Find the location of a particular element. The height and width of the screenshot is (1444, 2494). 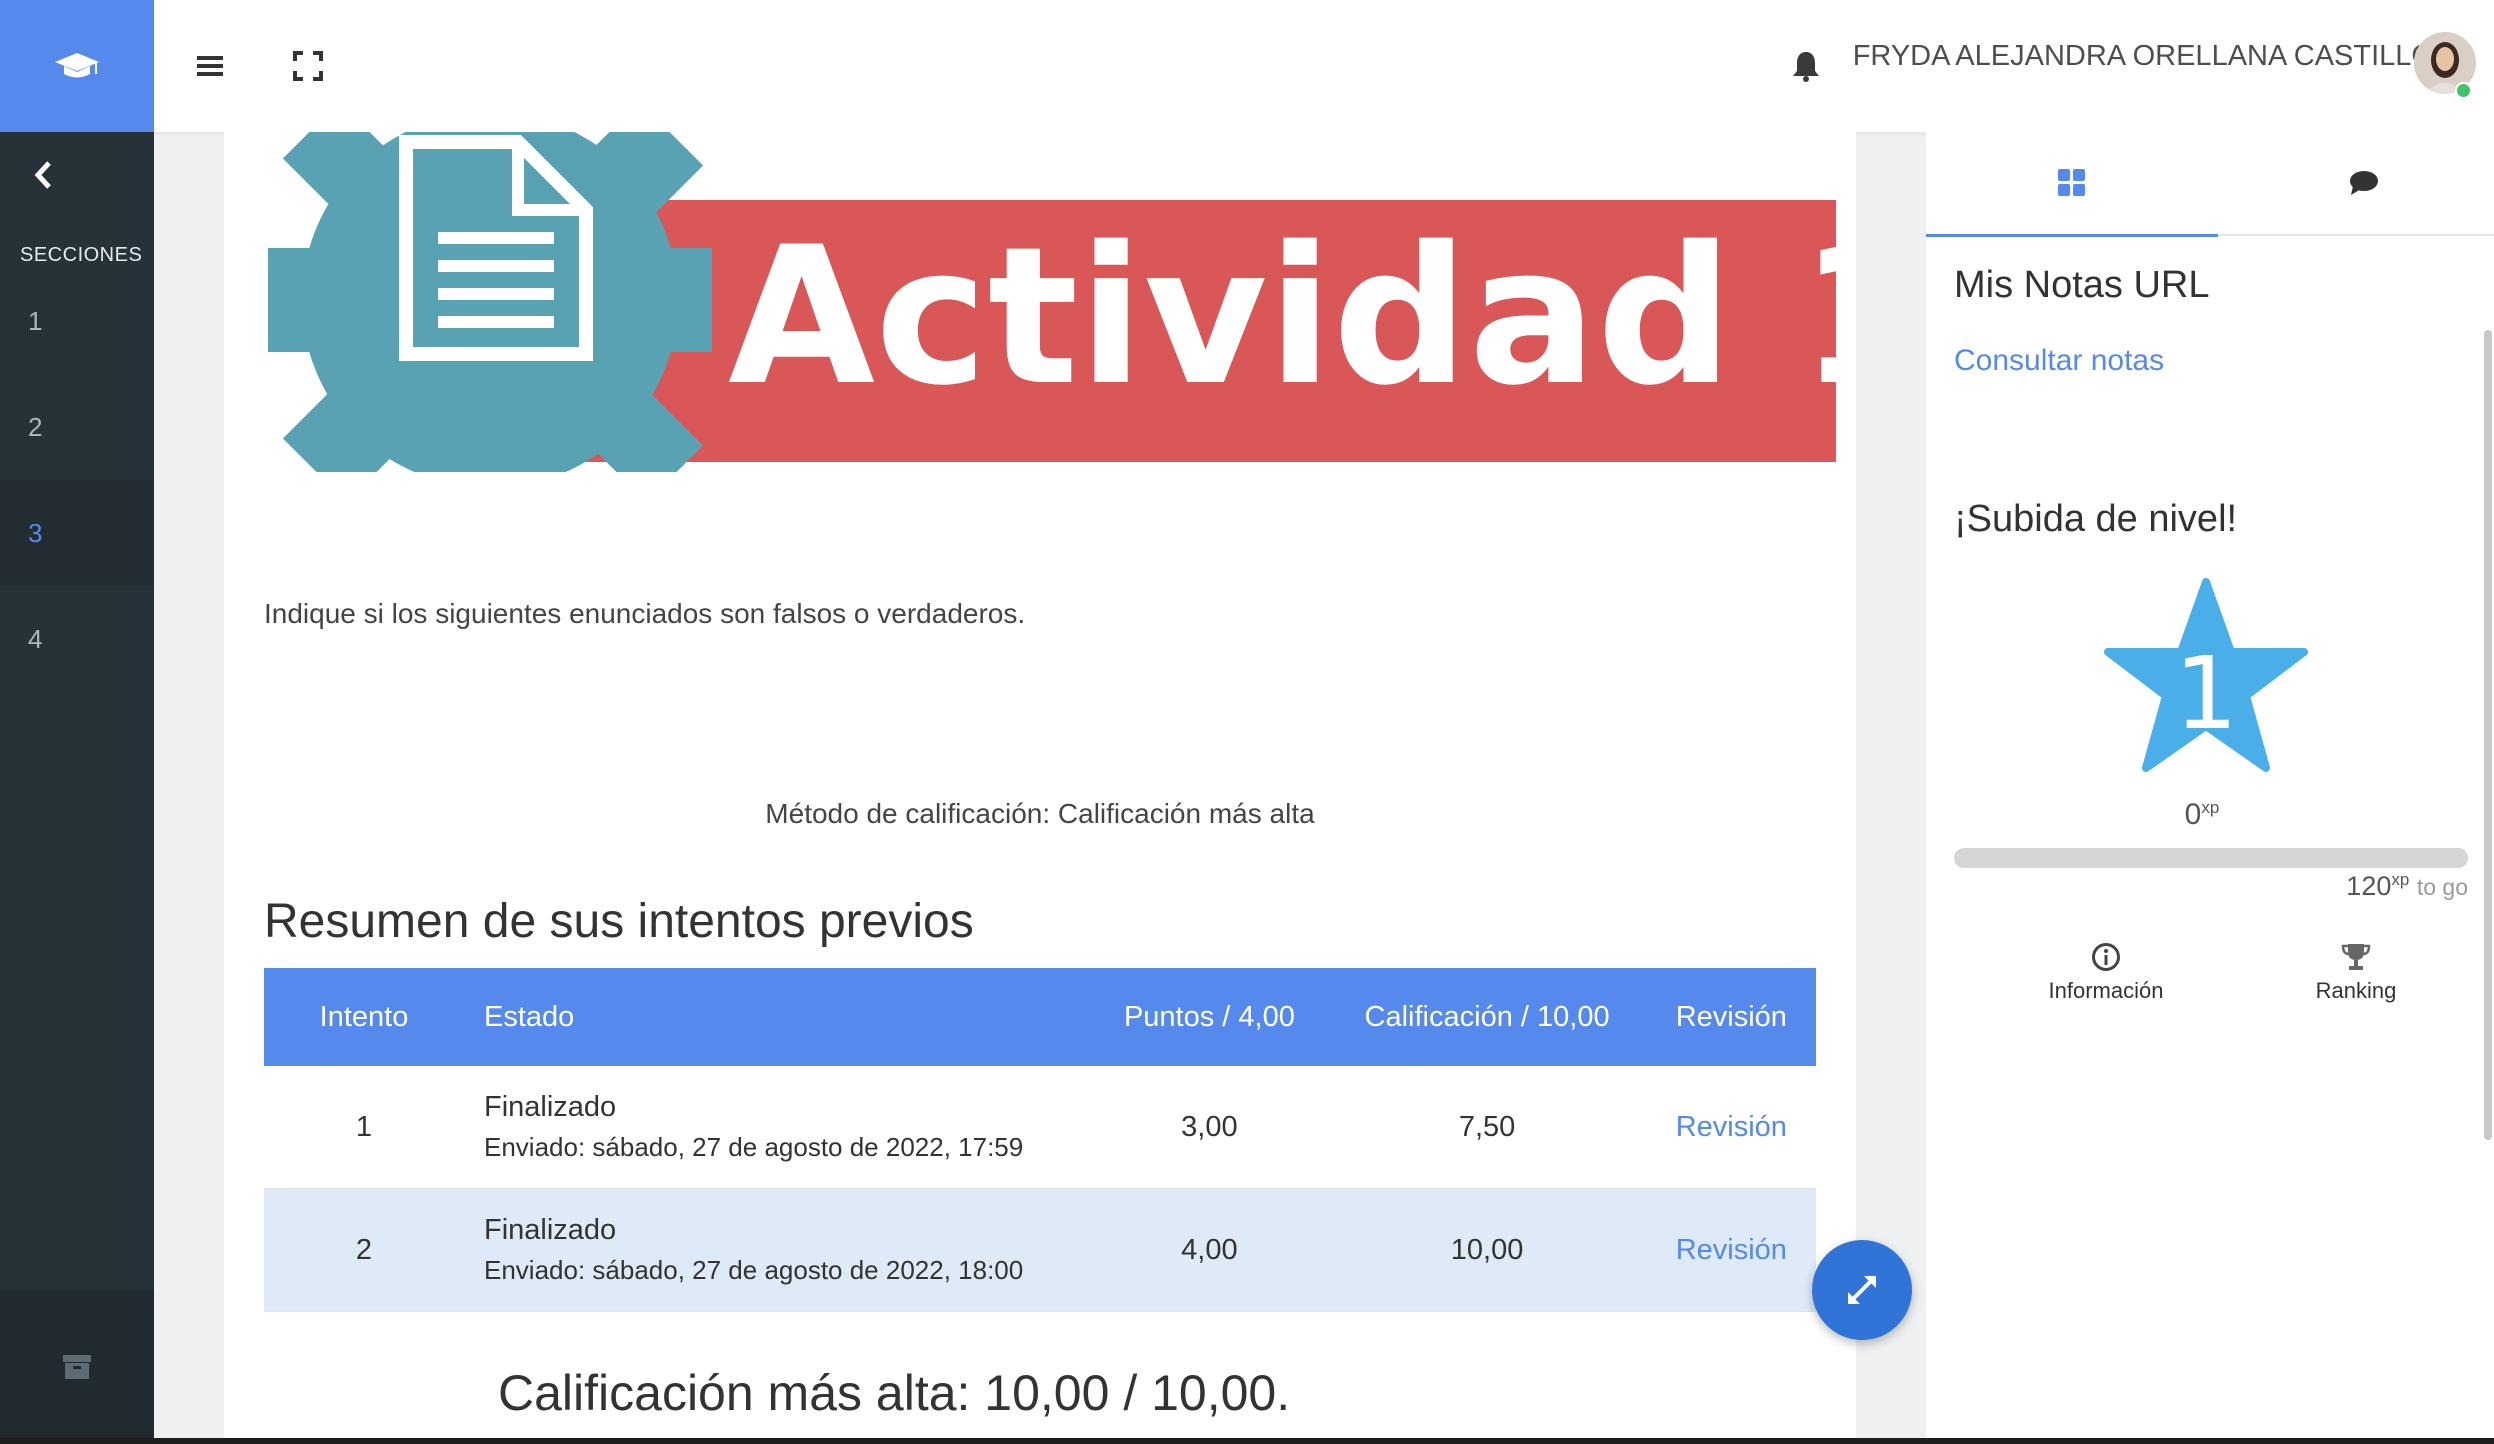

attempt-grade: 10,00 is located at coordinates (1487, 1250).